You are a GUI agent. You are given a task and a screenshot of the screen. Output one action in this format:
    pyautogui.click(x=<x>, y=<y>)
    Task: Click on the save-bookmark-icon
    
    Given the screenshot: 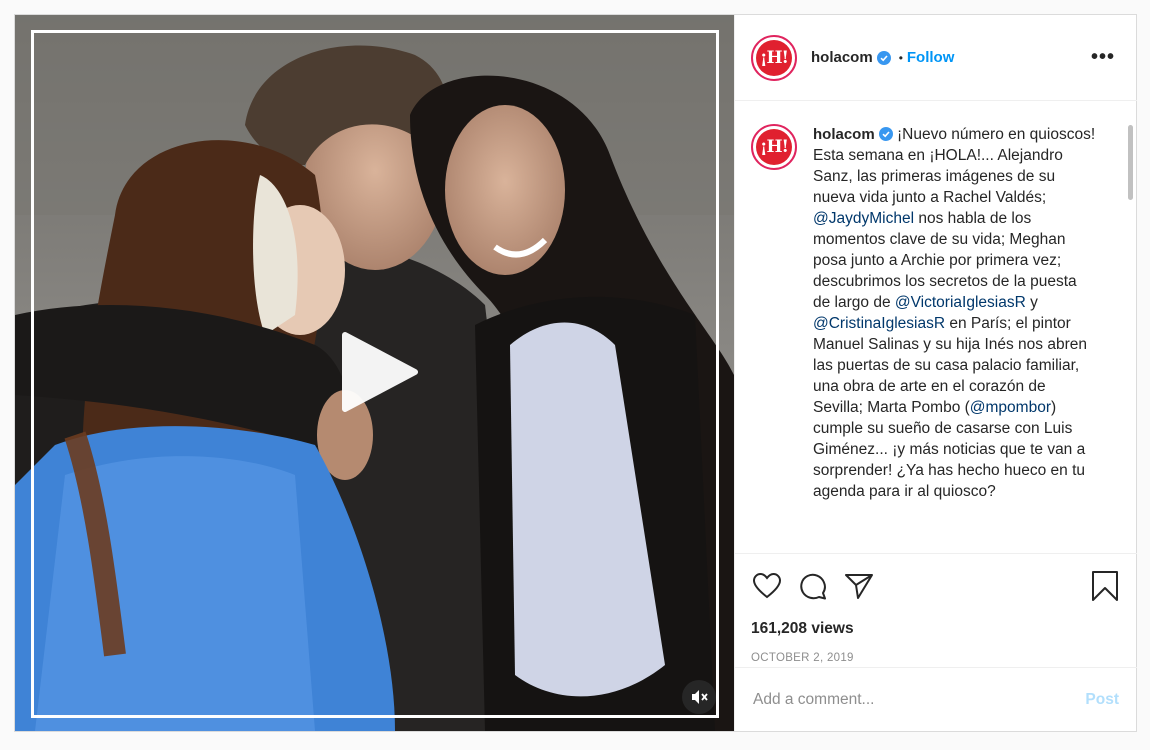 What is the action you would take?
    pyautogui.click(x=1105, y=586)
    